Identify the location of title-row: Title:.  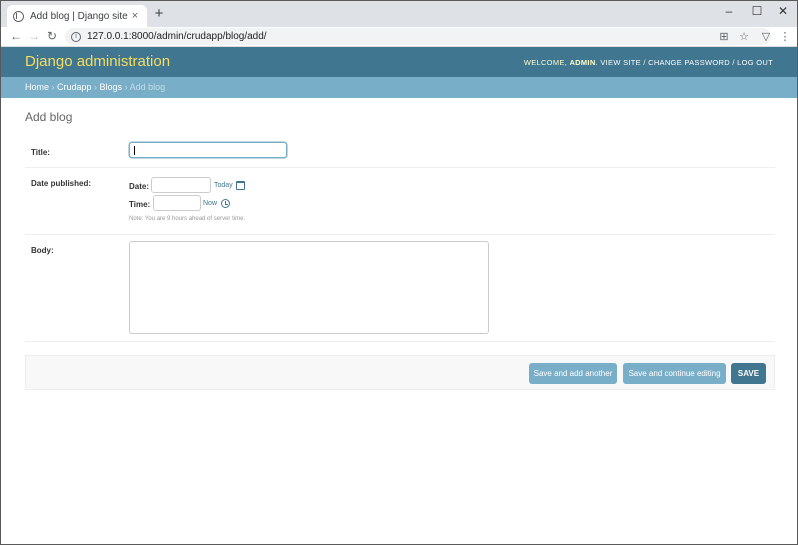
(400, 153).